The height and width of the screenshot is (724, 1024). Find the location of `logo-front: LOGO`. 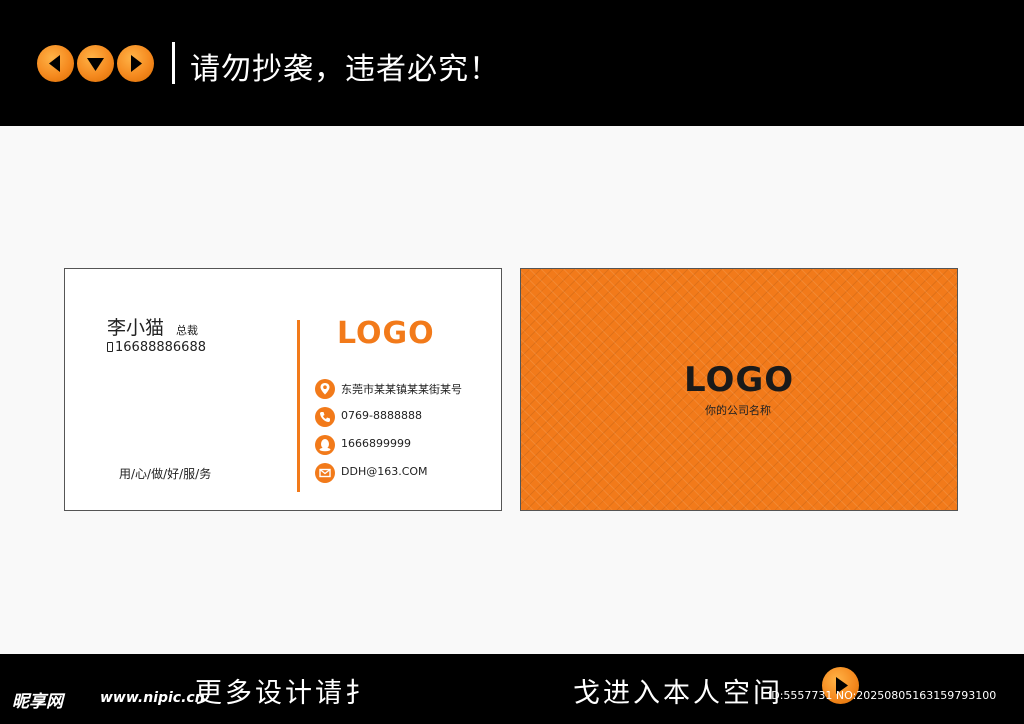

logo-front: LOGO is located at coordinates (386, 333).